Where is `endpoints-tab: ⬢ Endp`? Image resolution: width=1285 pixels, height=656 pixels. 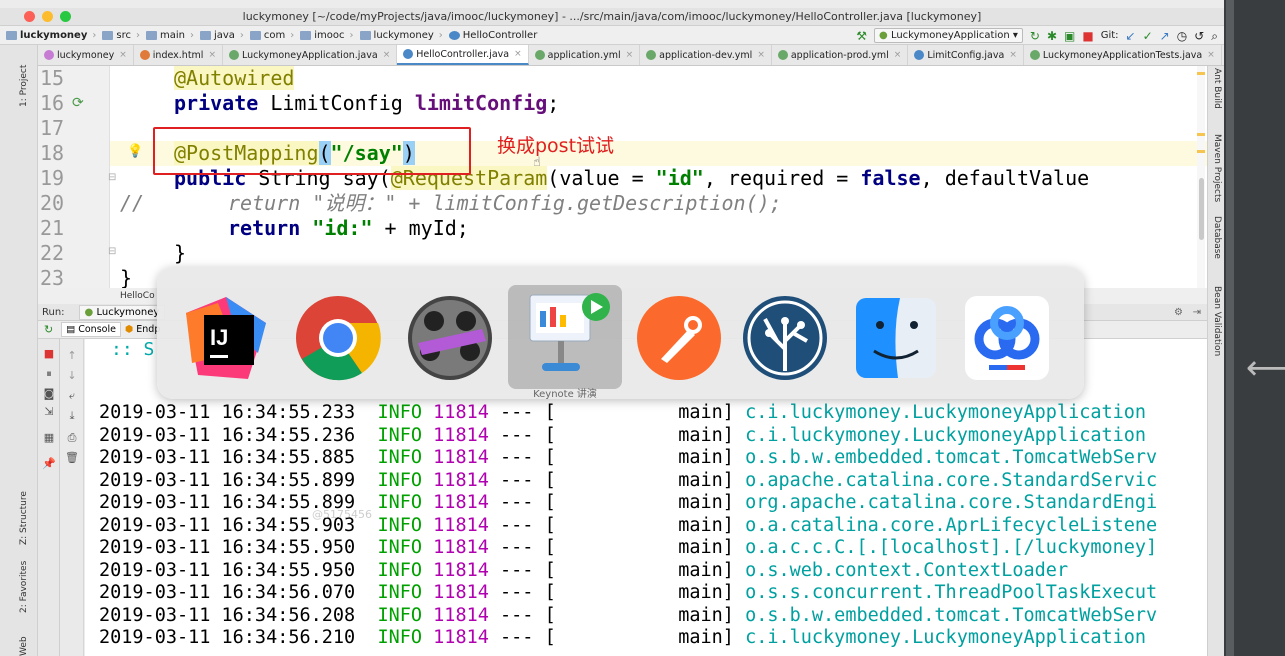 endpoints-tab: ⬢ Endp is located at coordinates (142, 329).